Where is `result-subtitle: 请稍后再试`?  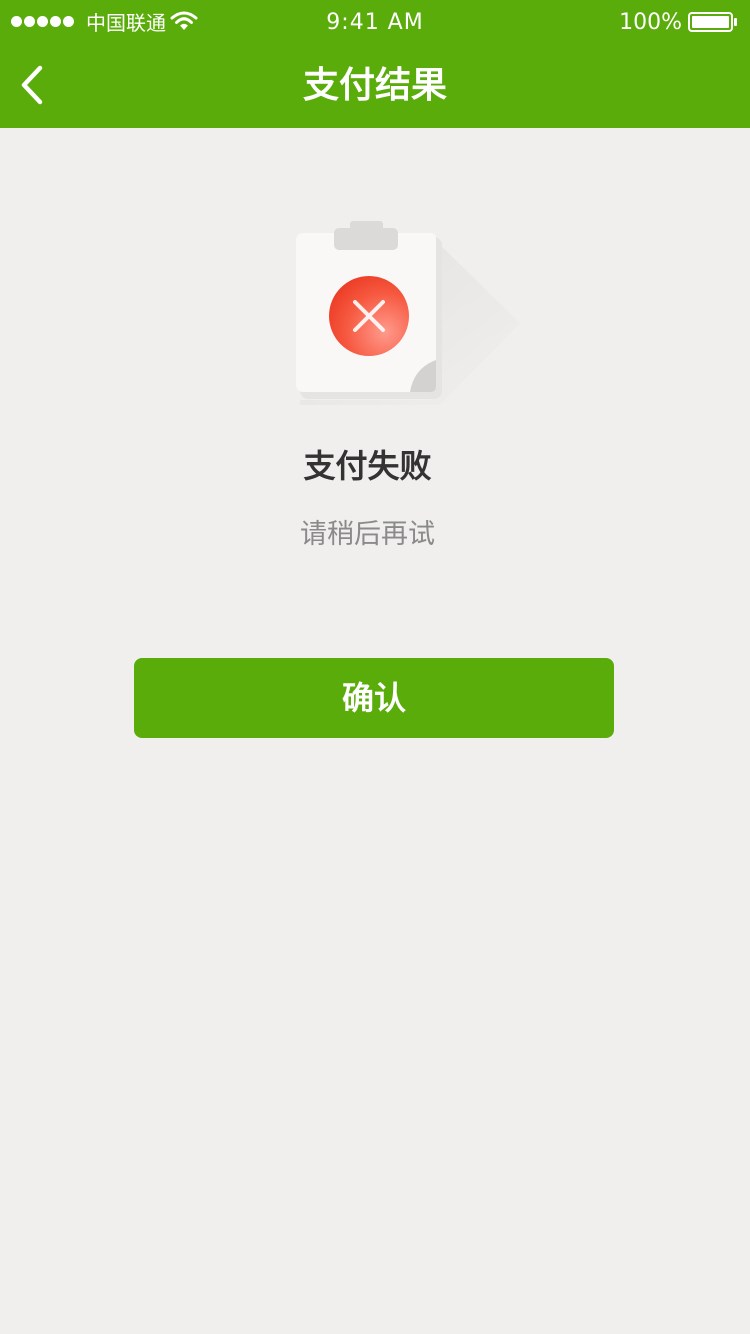
result-subtitle: 请稍后再试 is located at coordinates (367, 534).